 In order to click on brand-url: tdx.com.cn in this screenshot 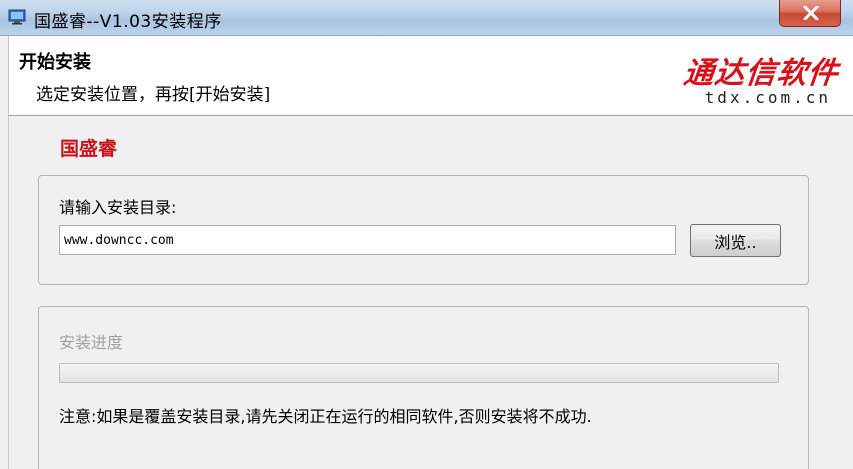, I will do `click(767, 97)`.